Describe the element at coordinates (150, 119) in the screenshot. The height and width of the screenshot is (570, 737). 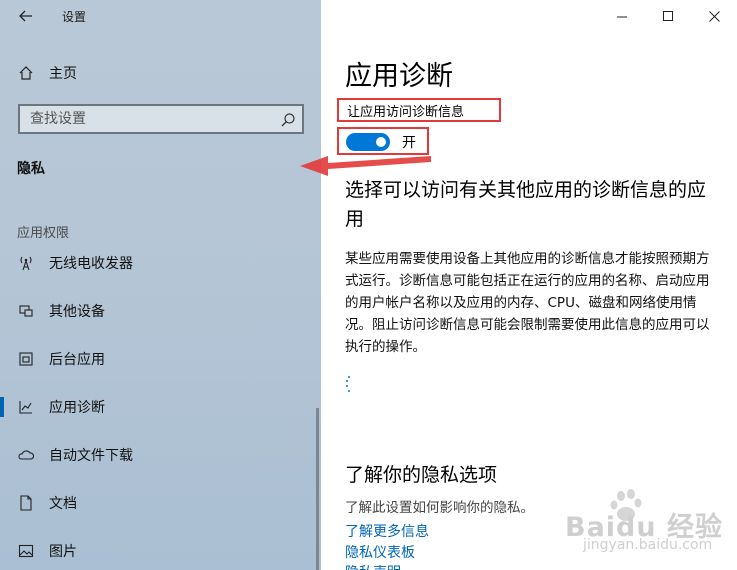
I see `search-input` at that location.